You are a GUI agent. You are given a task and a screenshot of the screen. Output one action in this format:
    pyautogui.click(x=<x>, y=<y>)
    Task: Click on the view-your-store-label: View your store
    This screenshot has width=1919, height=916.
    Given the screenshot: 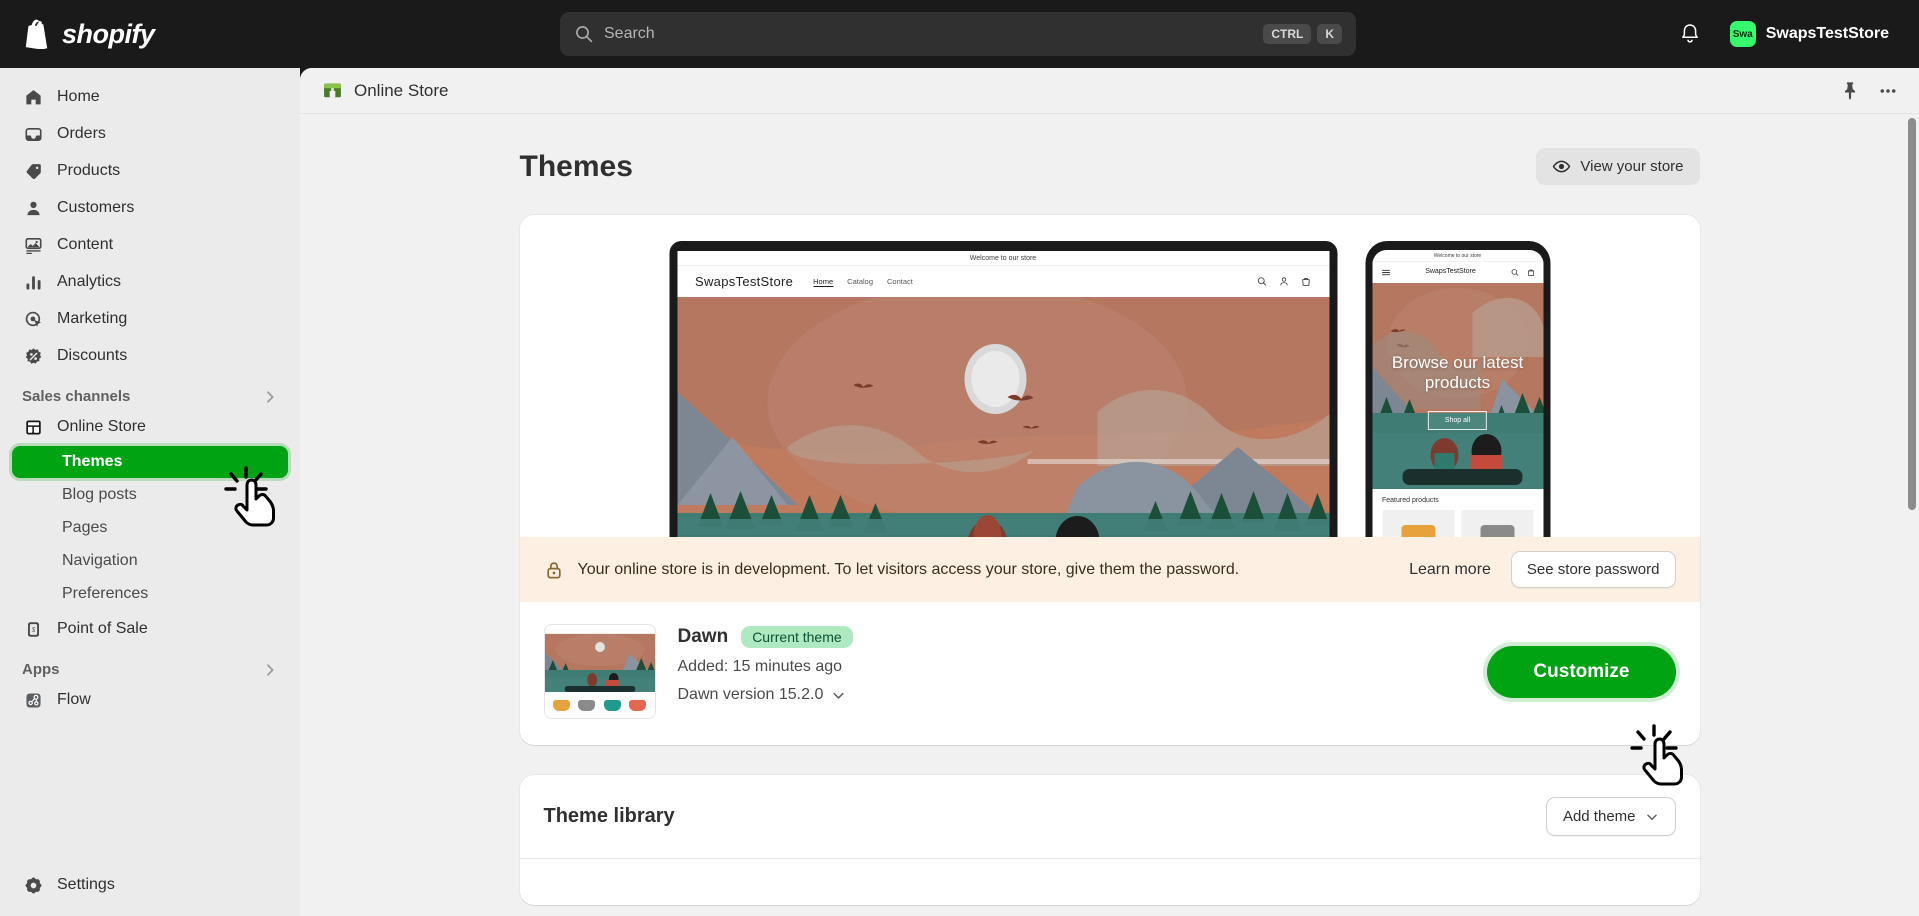 What is the action you would take?
    pyautogui.click(x=1632, y=166)
    